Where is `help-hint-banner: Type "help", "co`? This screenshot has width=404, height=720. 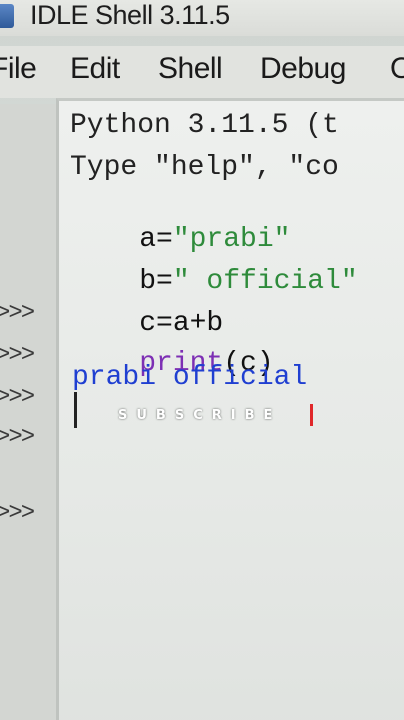 help-hint-banner: Type "help", "co is located at coordinates (204, 167).